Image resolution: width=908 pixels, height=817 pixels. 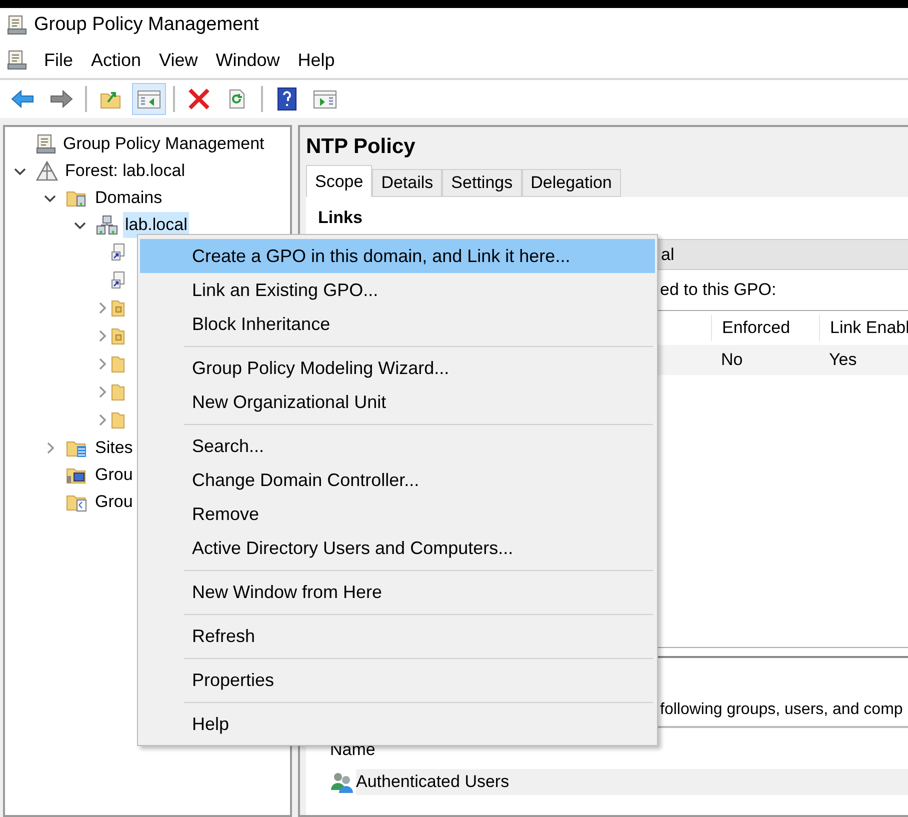 I want to click on links-caption: ed to this GPO:, so click(x=718, y=290).